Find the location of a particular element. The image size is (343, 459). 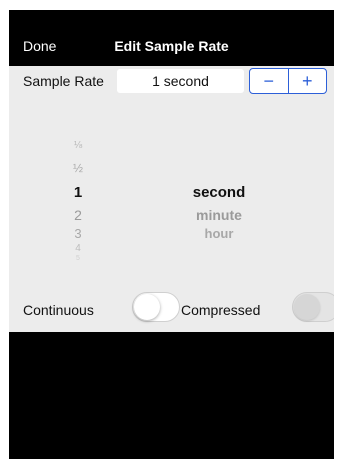

toggle-row: Continuous Compressed is located at coordinates (171, 310).